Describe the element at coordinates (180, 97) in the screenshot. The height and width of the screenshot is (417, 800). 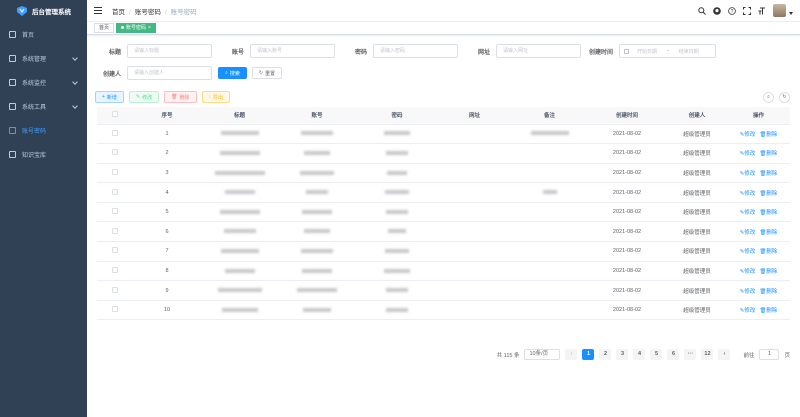
I see `delete-button: 🗑 删除` at that location.